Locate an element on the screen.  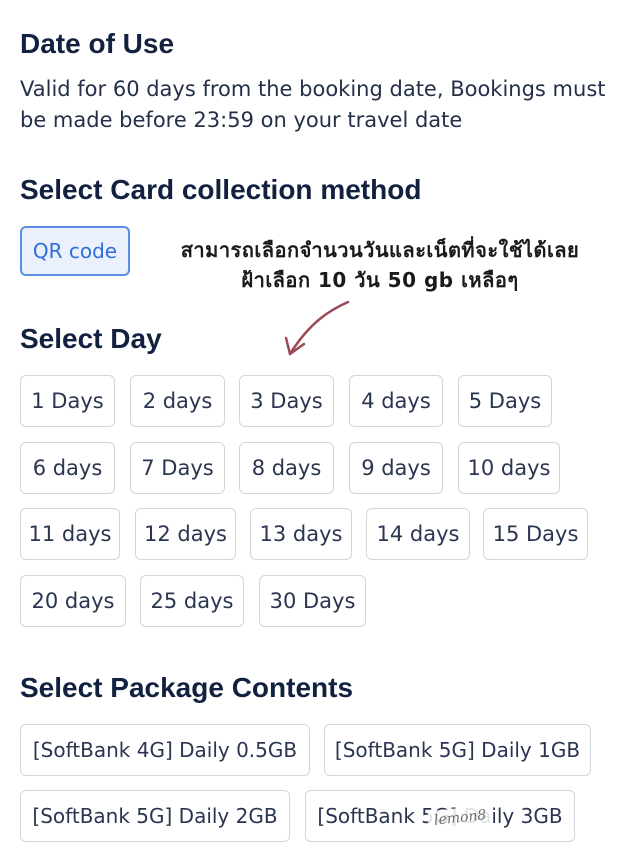
package-option: [SoftBank 5G] Daily 1GB is located at coordinates (457, 750).